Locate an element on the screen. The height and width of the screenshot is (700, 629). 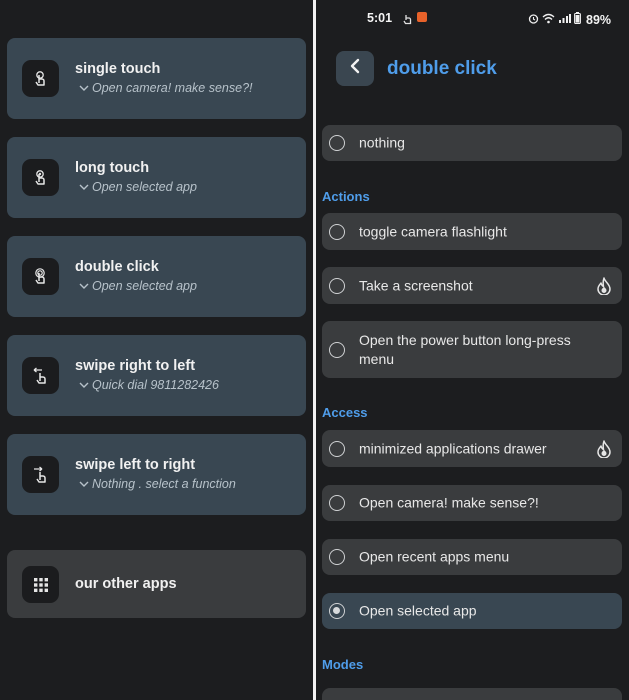
page-title: double click is located at coordinates (442, 68).